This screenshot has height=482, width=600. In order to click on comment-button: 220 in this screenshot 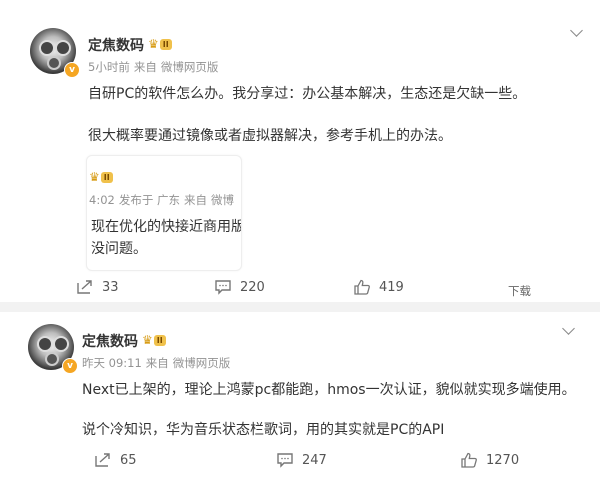, I will do `click(239, 287)`.